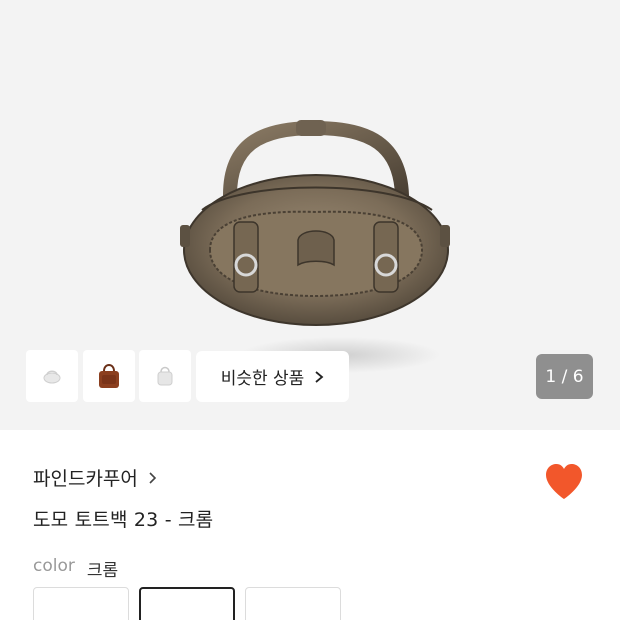  Describe the element at coordinates (564, 376) in the screenshot. I see `image-counter: 1 / 6` at that location.